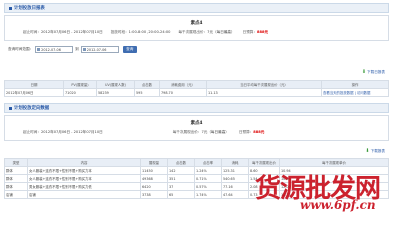 This screenshot has width=393, height=240. Describe the element at coordinates (208, 170) in the screenshot. I see `cell-ctr: 1.24%` at that location.